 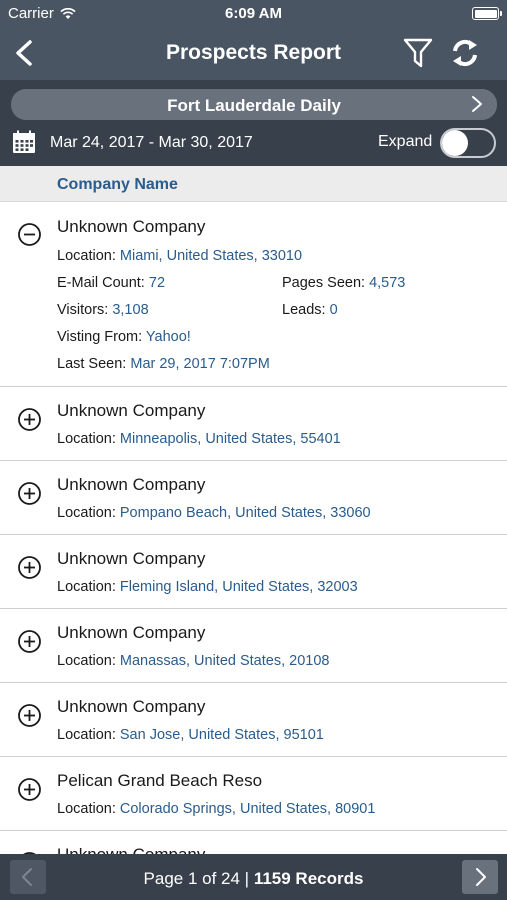 I want to click on report-name: Fort Lauderdale Daily, so click(x=254, y=105).